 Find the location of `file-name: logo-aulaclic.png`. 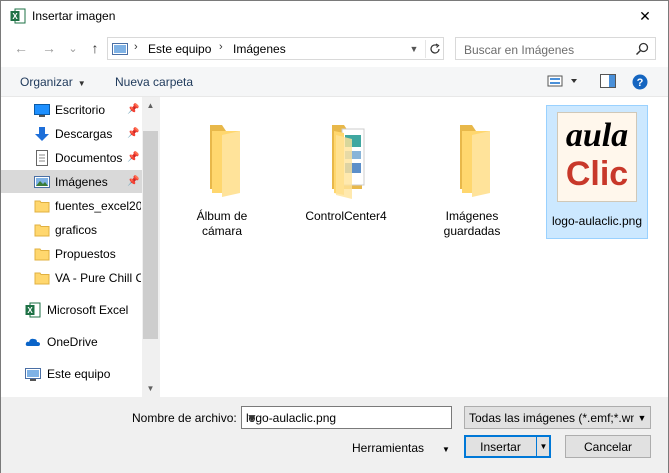

file-name: logo-aulaclic.png is located at coordinates (597, 221).